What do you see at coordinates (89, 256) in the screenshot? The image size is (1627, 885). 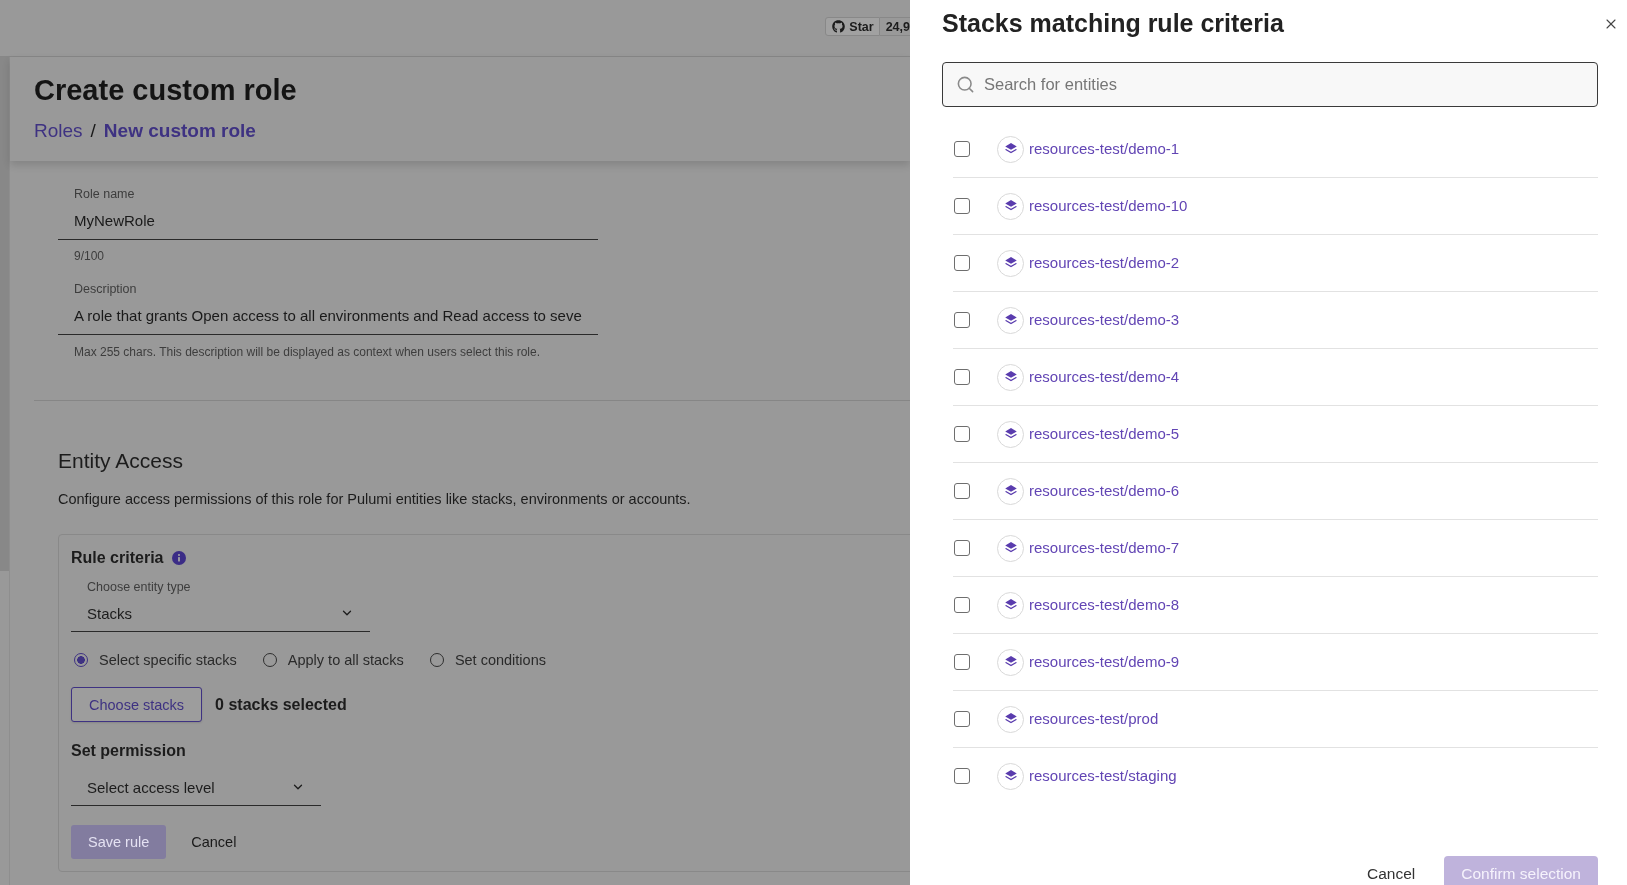 I see `character-counter: 9/100` at bounding box center [89, 256].